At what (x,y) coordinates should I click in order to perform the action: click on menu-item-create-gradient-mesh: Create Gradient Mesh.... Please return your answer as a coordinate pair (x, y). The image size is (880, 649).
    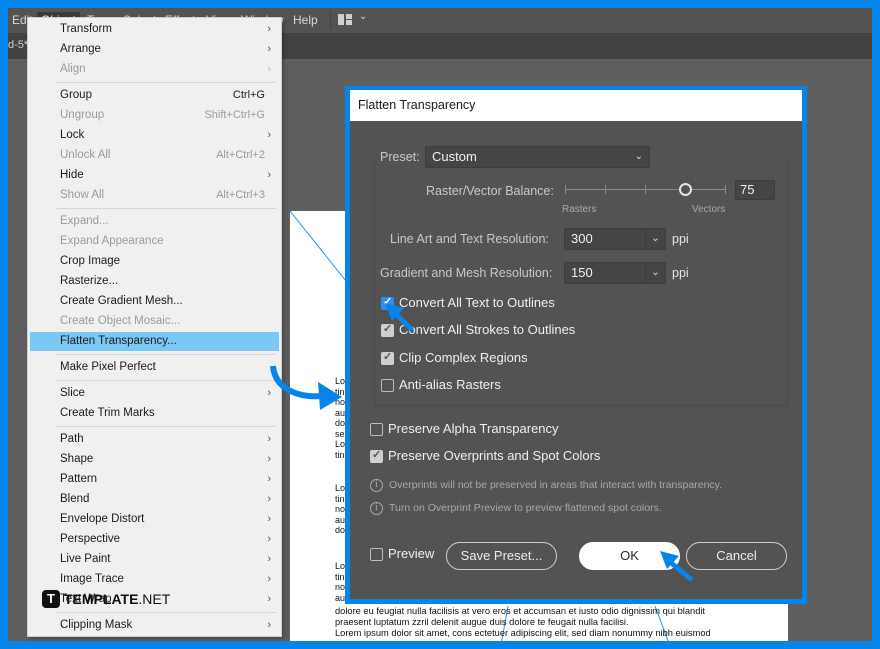
    Looking at the image, I should click on (154, 301).